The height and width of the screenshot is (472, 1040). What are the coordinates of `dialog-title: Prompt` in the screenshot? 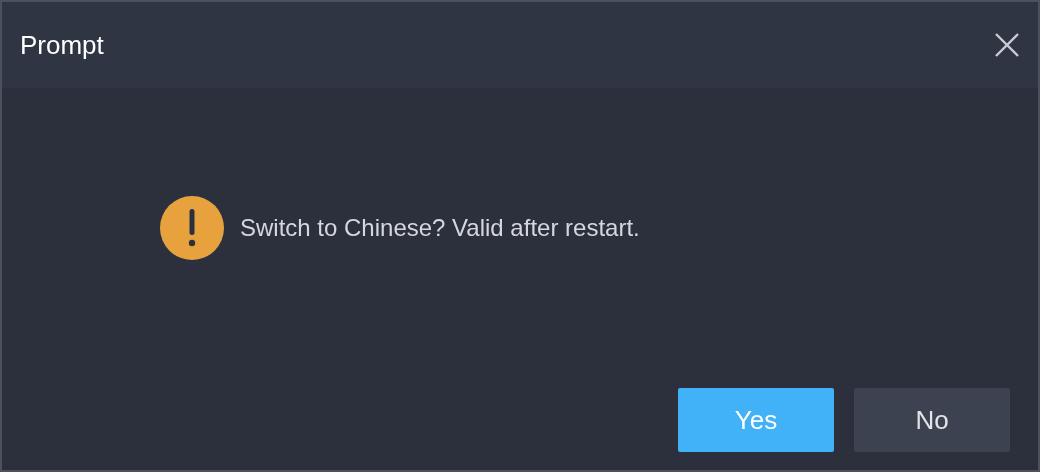 It's located at (62, 45).